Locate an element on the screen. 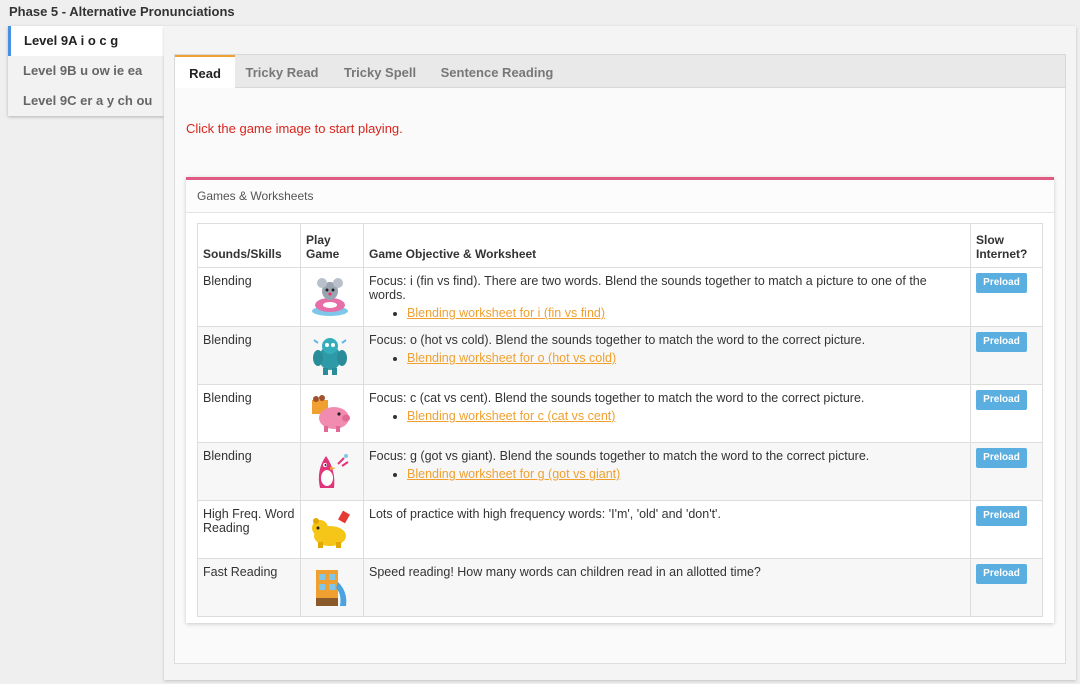  pink-pig-icon is located at coordinates (330, 413).